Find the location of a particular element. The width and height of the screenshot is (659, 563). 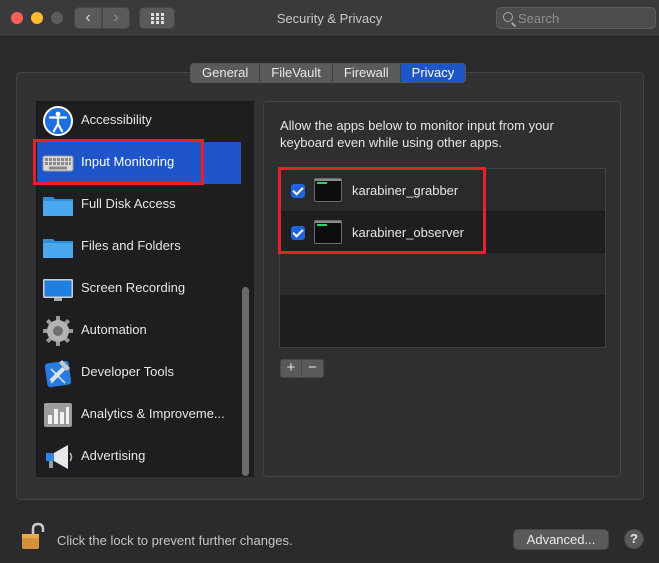

titlebar: ‹ › Security & Privacy is located at coordinates (329, 18).